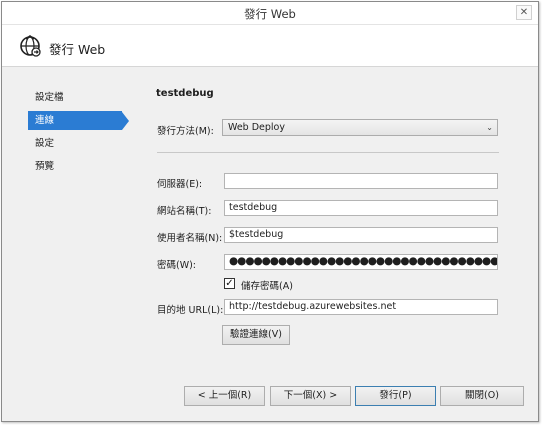 This screenshot has height=425, width=542. I want to click on sidebar-item-profile: 設定檔, so click(75, 97).